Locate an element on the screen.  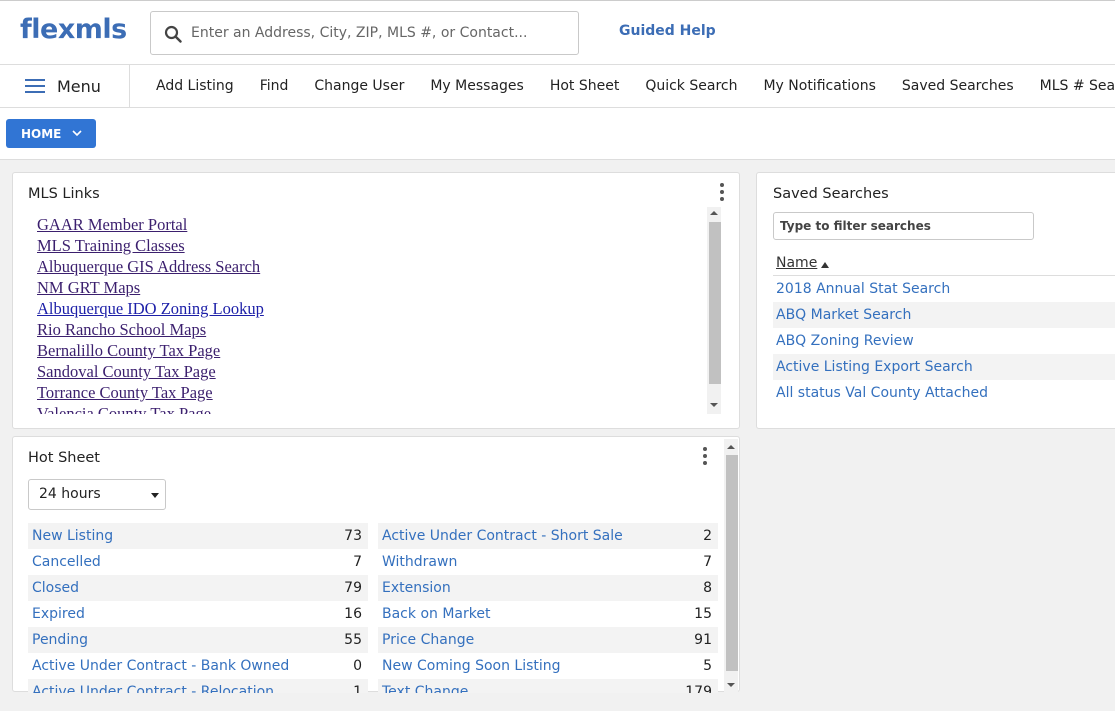
hot-sheet-label: Extension is located at coordinates (416, 588).